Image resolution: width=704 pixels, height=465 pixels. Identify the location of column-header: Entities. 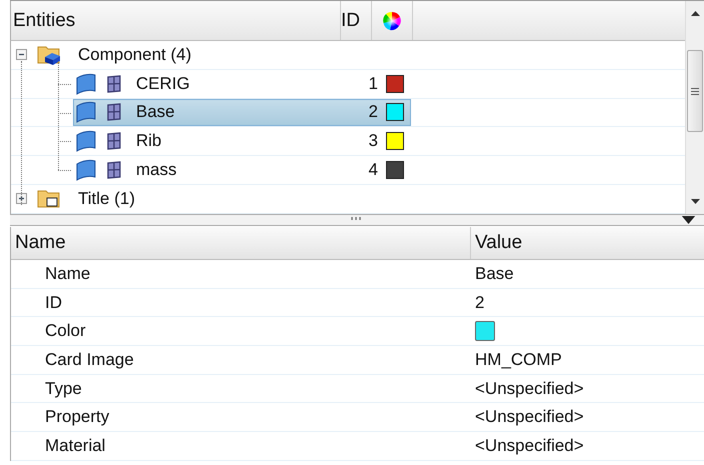
(176, 20).